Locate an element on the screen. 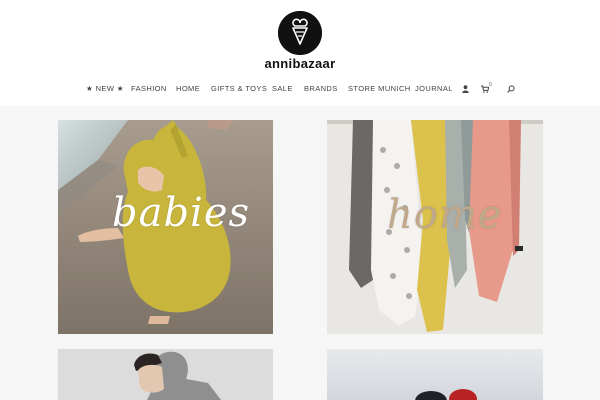  child-photo is located at coordinates (165, 374).